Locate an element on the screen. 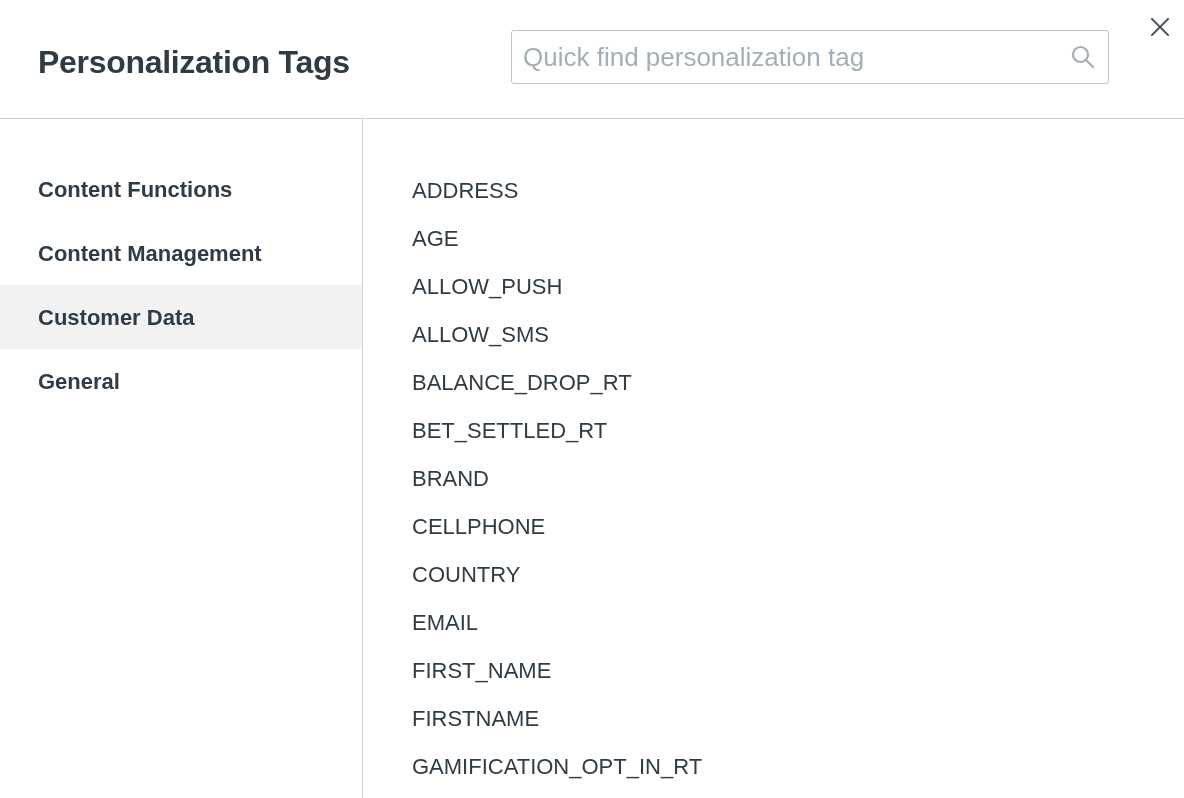 Image resolution: width=1184 pixels, height=798 pixels. tag-item: BALANCE_DROP_RT is located at coordinates (522, 382).